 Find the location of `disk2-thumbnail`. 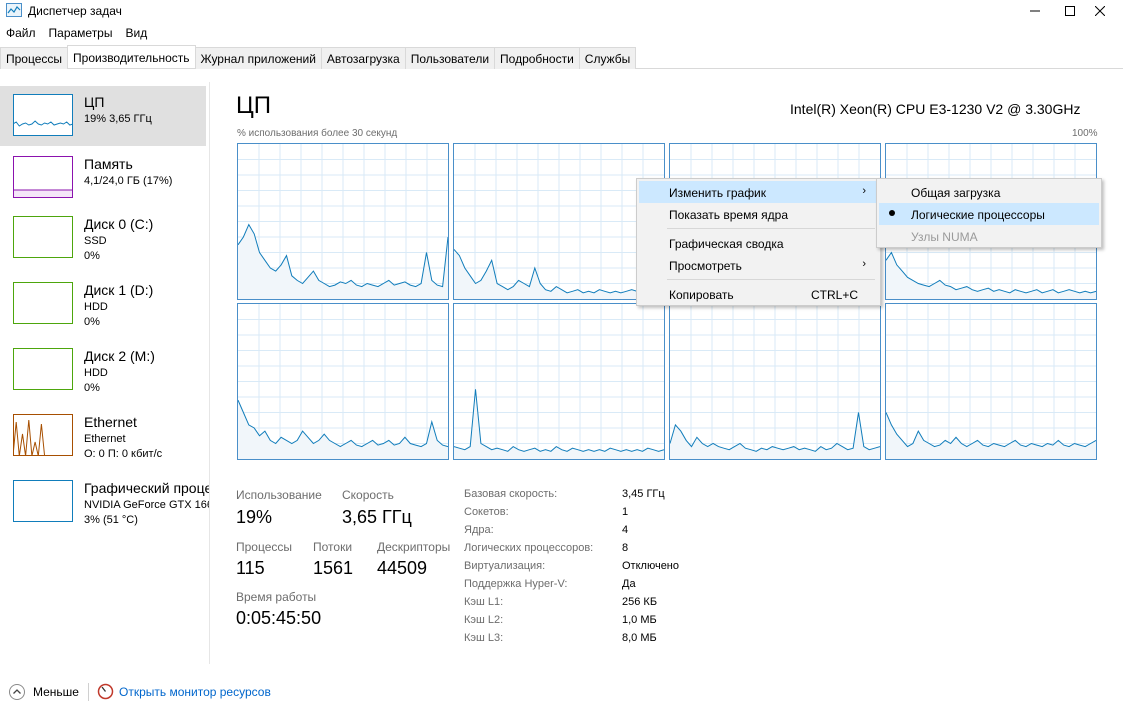

disk2-thumbnail is located at coordinates (43, 369).